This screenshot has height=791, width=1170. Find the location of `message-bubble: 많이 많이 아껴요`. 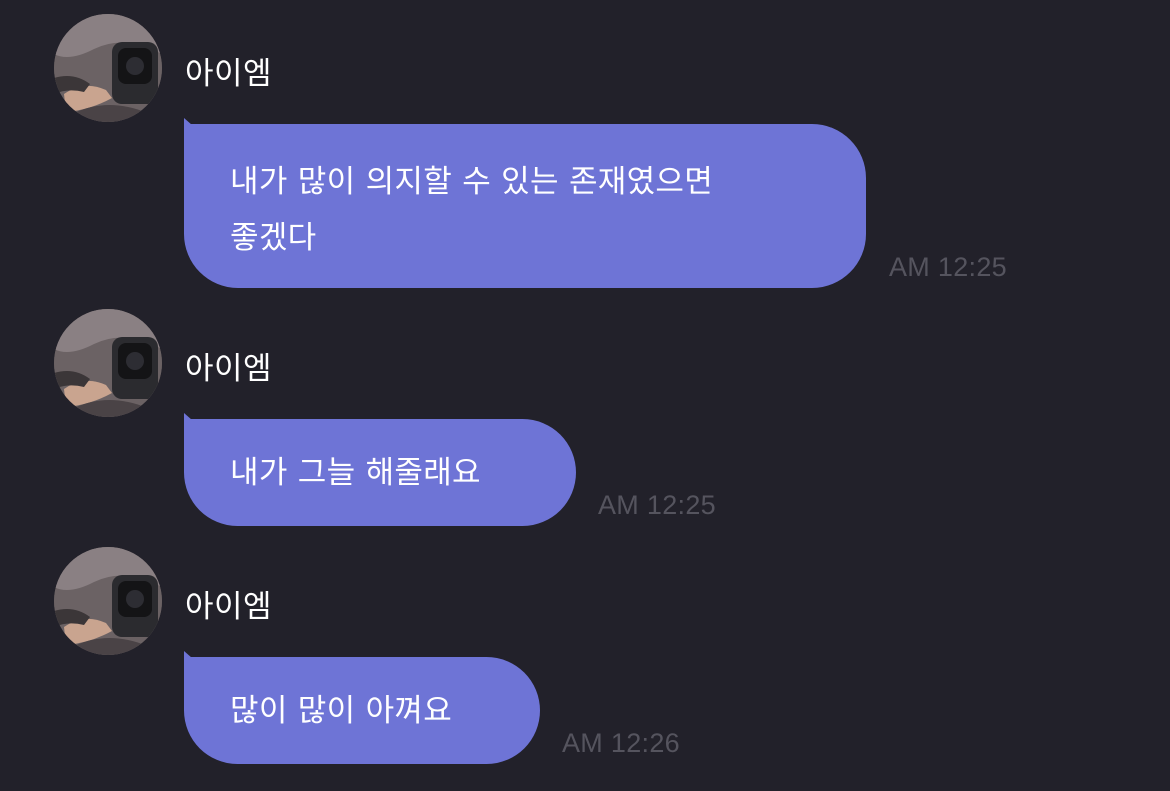

message-bubble: 많이 많이 아껴요 is located at coordinates (362, 710).